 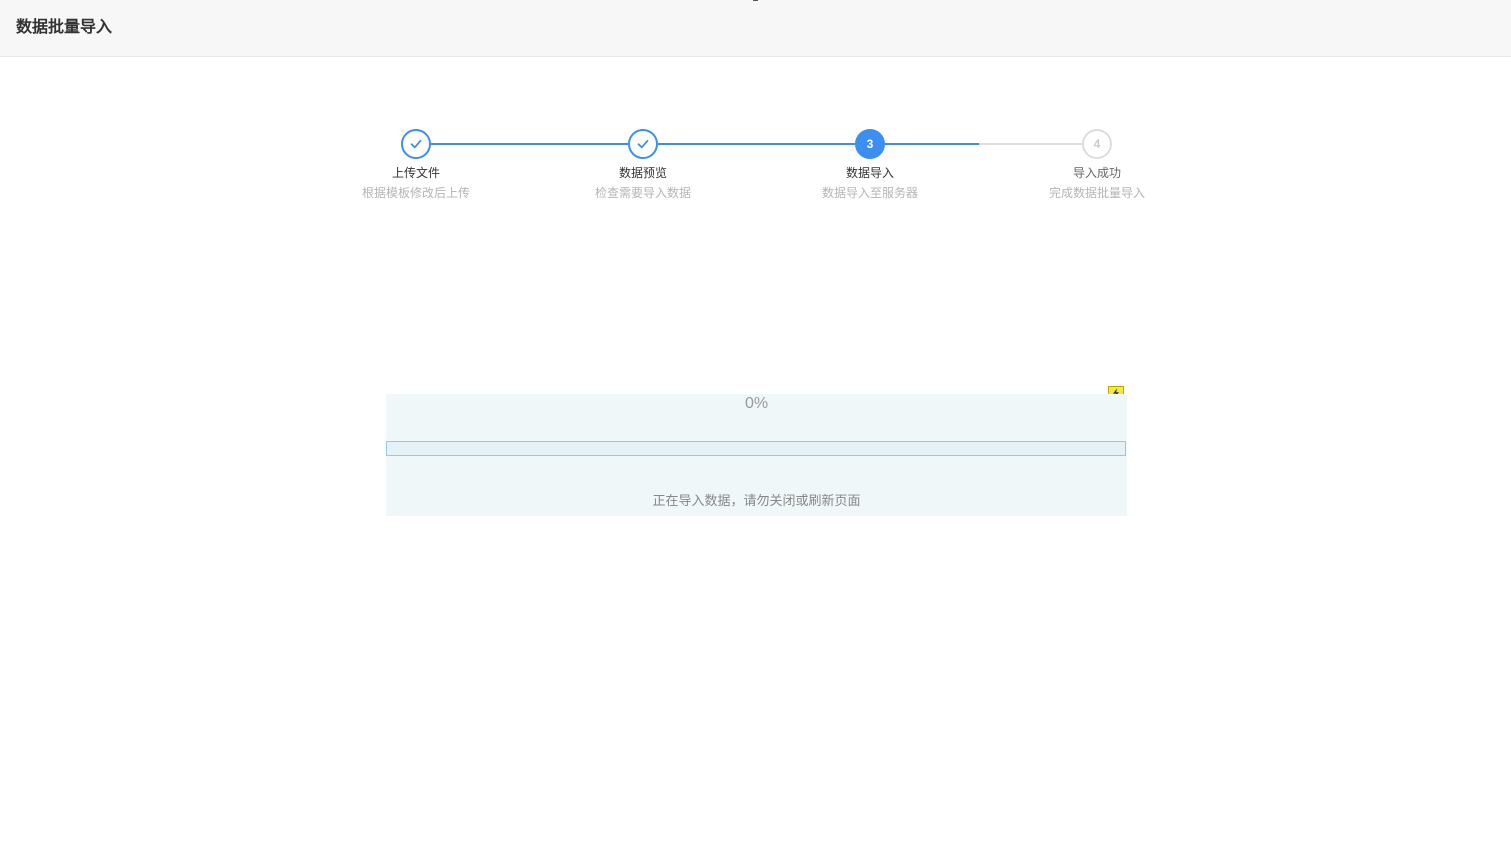 I want to click on import-progress-panel: 0% 正在导入数据，请勿关闭或刷新页面, so click(x=756, y=455).